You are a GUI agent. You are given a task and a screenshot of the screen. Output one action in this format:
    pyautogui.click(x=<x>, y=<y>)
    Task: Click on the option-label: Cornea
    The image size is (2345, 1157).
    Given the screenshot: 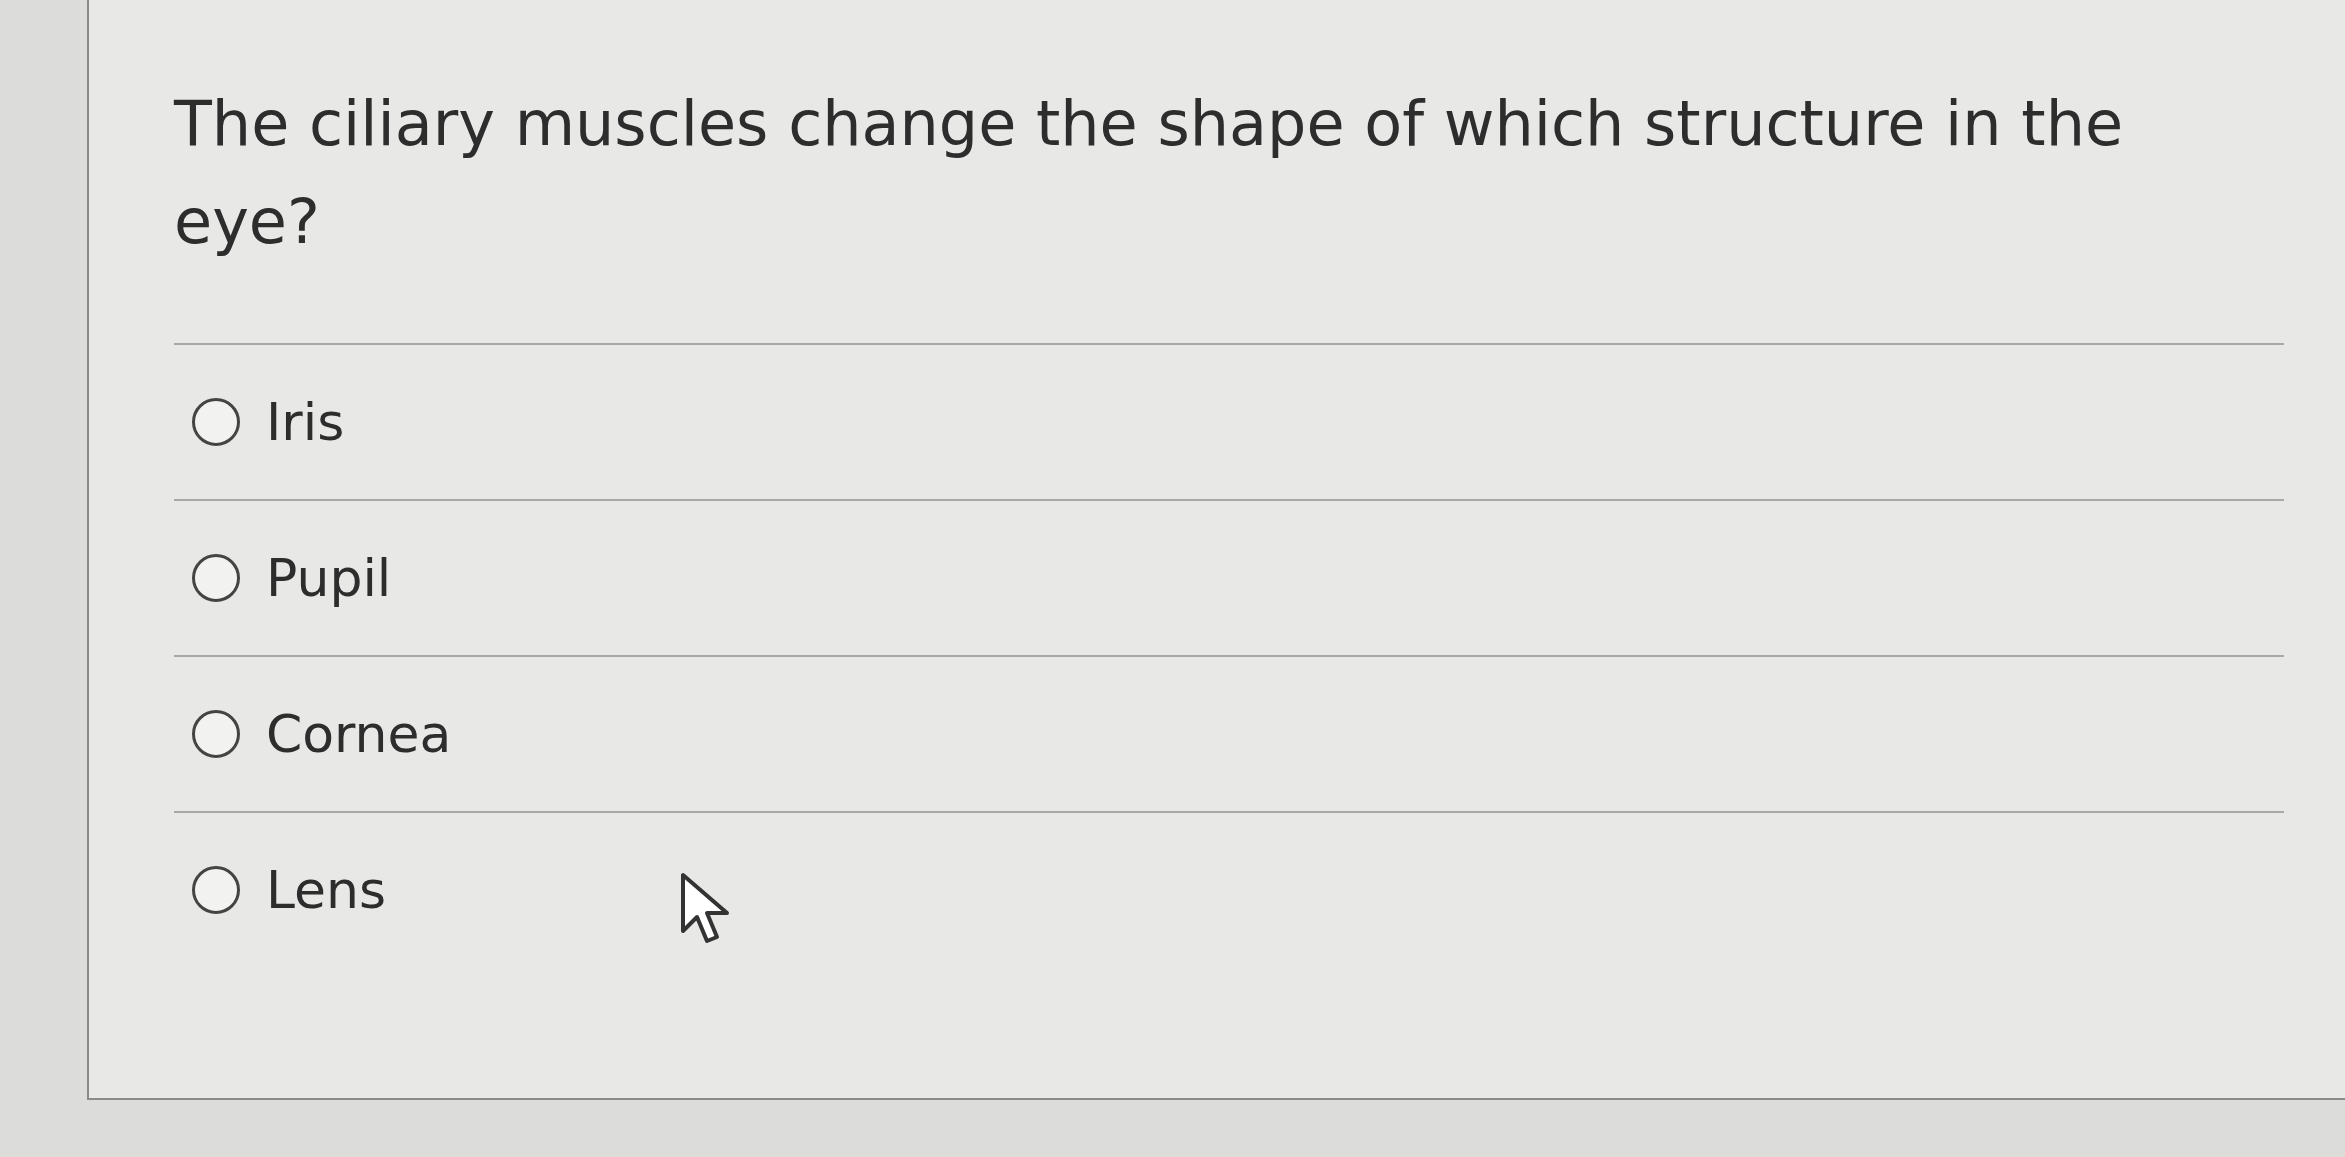 What is the action you would take?
    pyautogui.click(x=359, y=734)
    